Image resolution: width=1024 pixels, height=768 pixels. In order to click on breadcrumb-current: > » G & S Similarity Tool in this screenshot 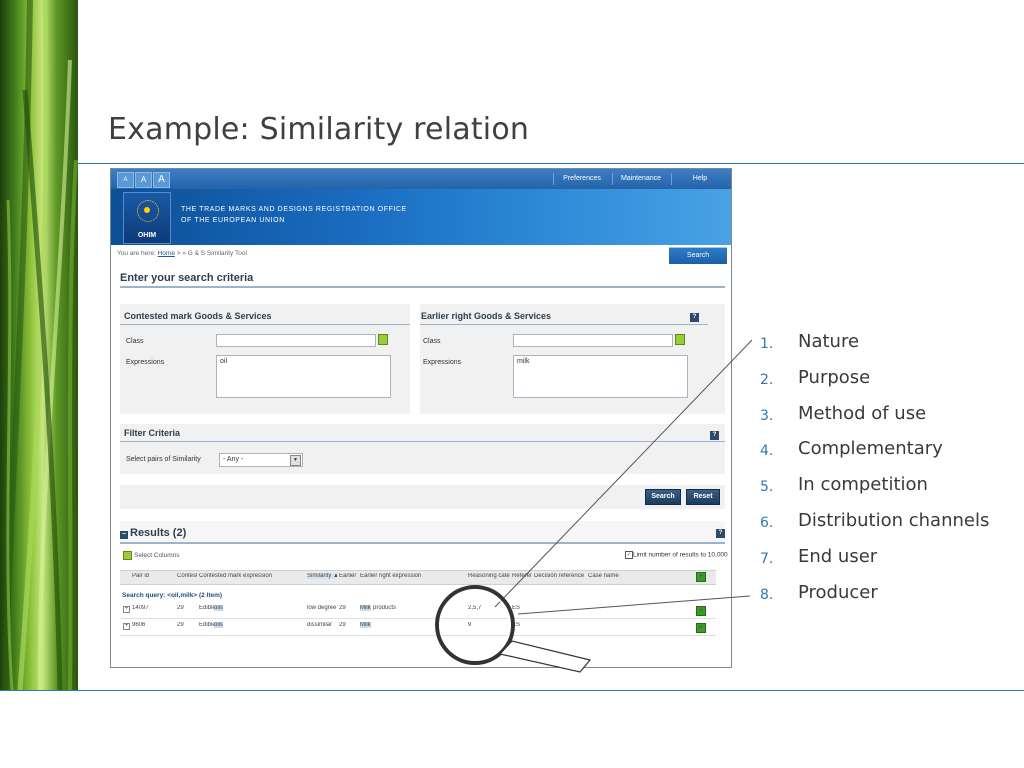, I will do `click(211, 253)`.